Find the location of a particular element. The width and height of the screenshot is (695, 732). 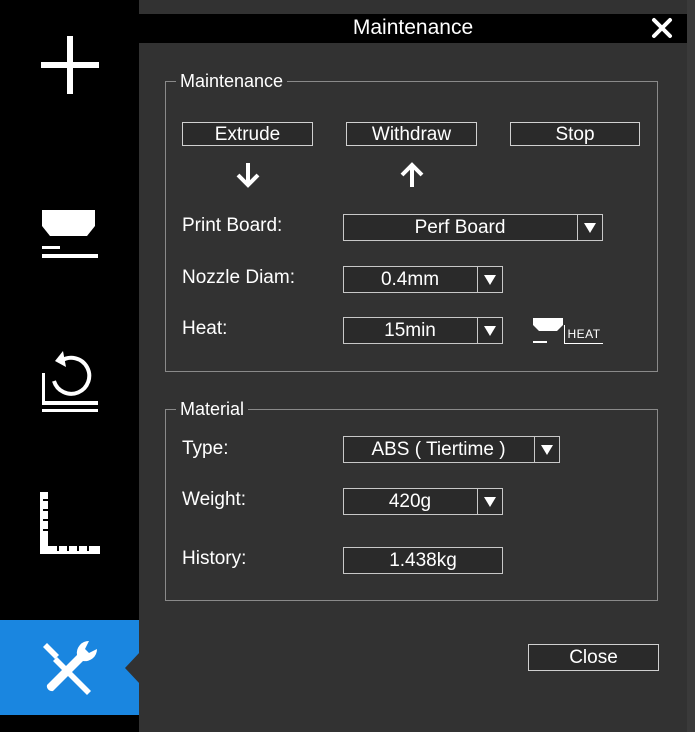

material-legend: Material is located at coordinates (212, 409).